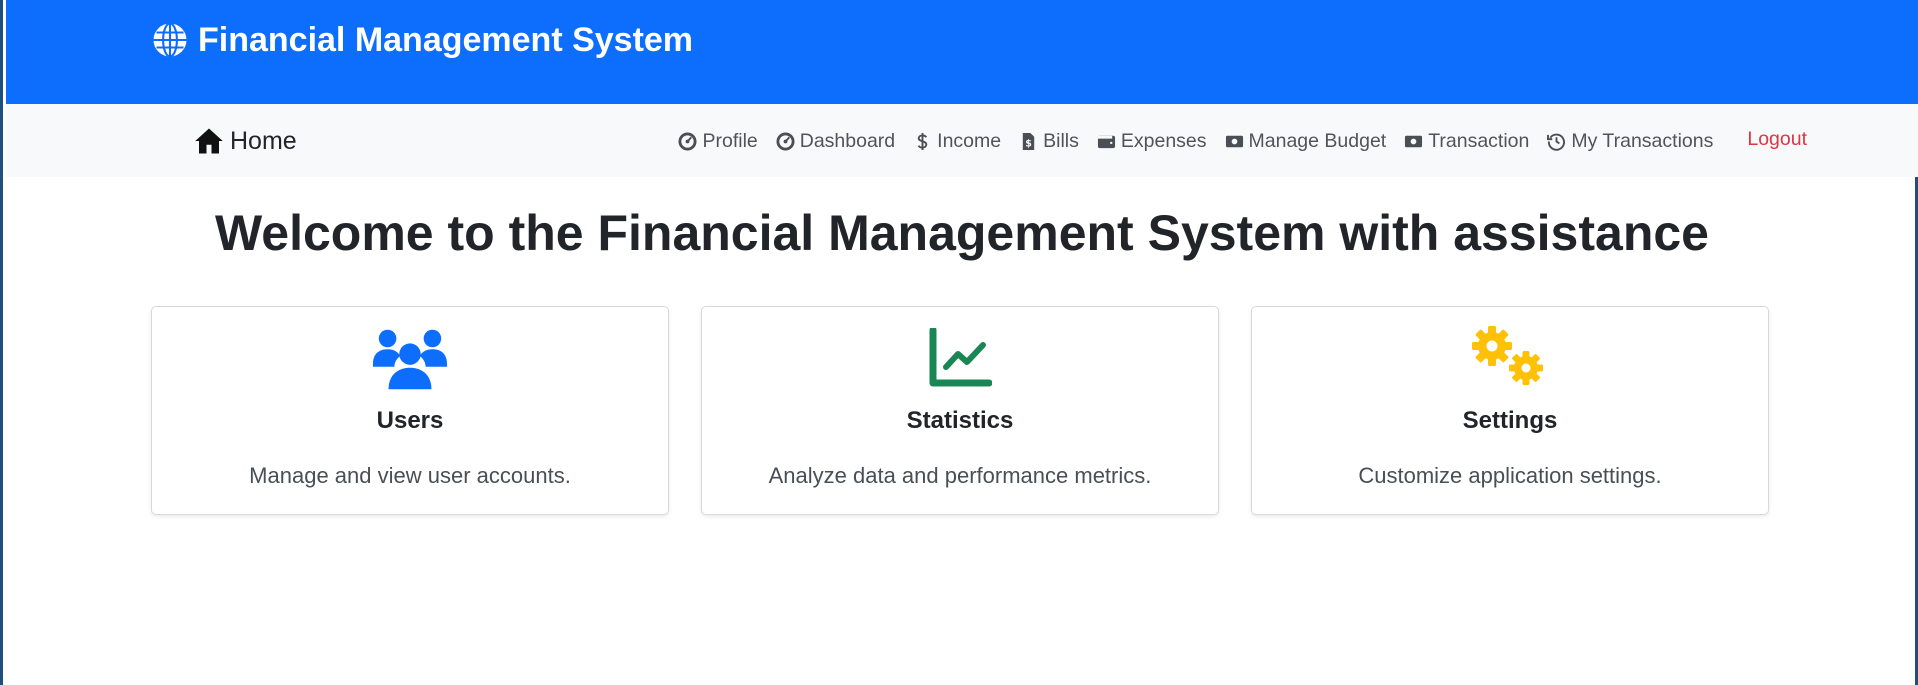 The width and height of the screenshot is (1918, 685). I want to click on brand-title: Financial Management System, so click(446, 39).